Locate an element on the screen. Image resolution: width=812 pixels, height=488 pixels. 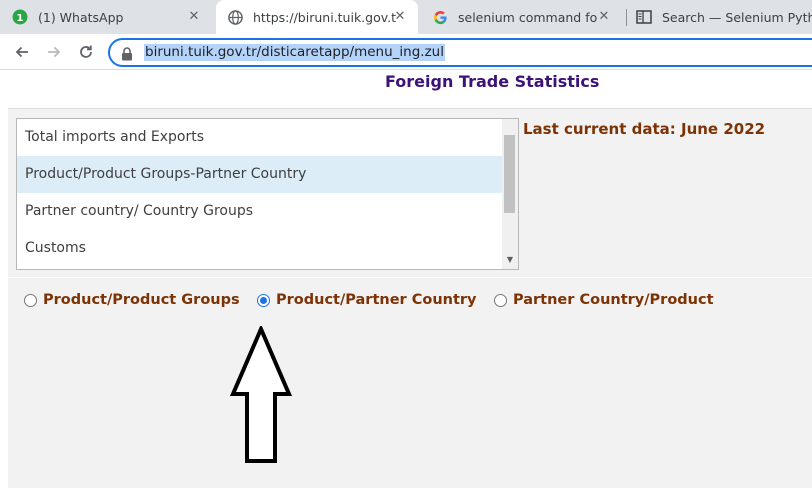
list-item-selected: Product/Product Groups-Partner Country is located at coordinates (260, 174).